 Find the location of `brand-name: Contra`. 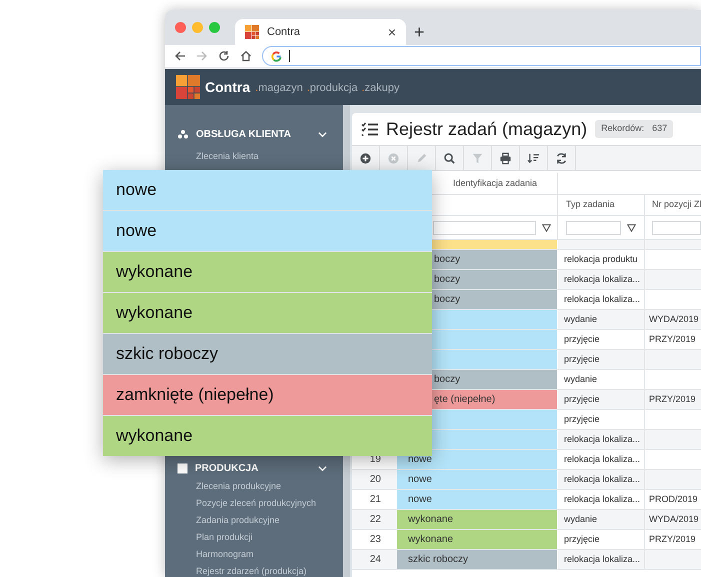

brand-name: Contra is located at coordinates (227, 87).